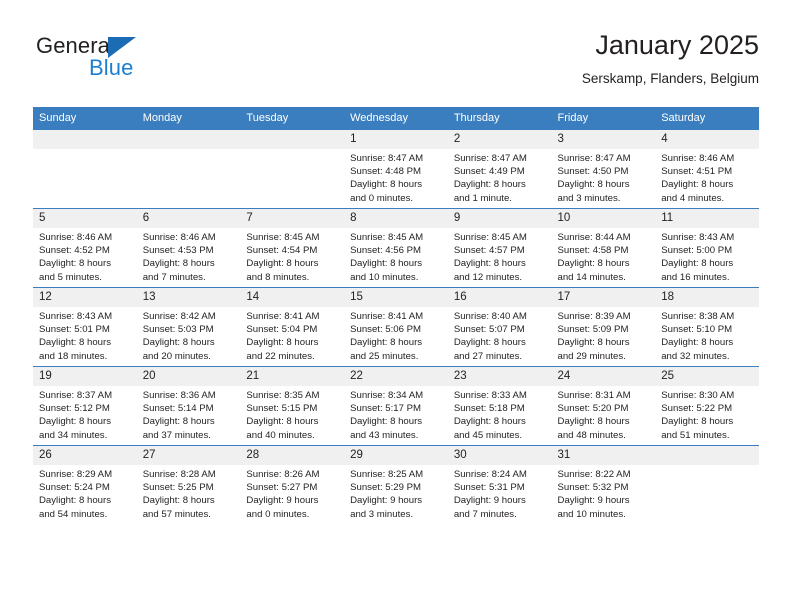  What do you see at coordinates (292, 455) in the screenshot?
I see `day-number: 28` at bounding box center [292, 455].